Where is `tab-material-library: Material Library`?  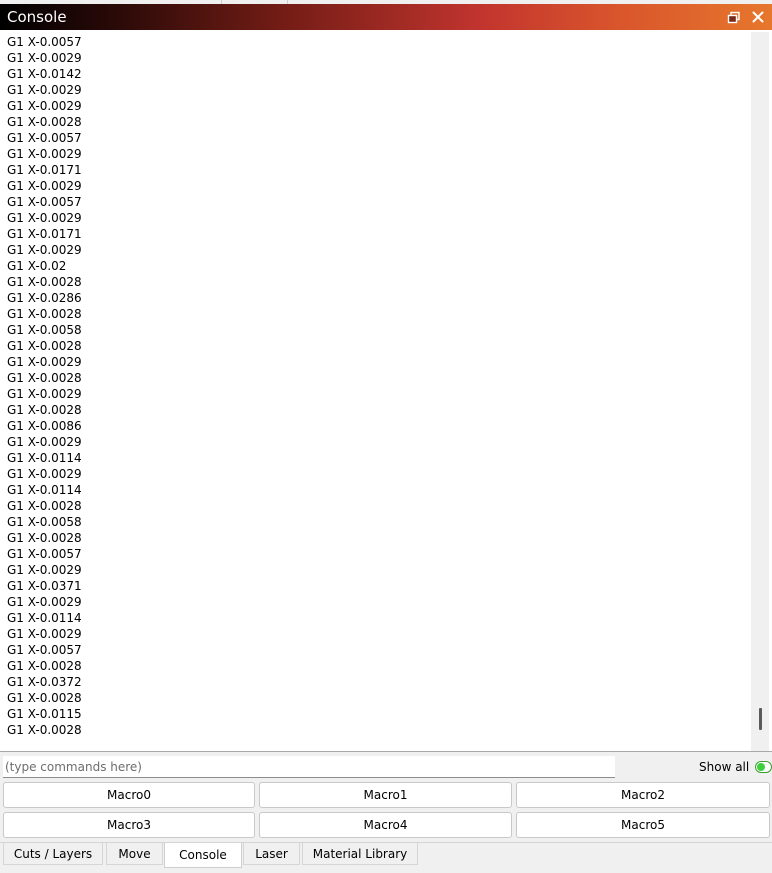
tab-material-library: Material Library is located at coordinates (360, 854).